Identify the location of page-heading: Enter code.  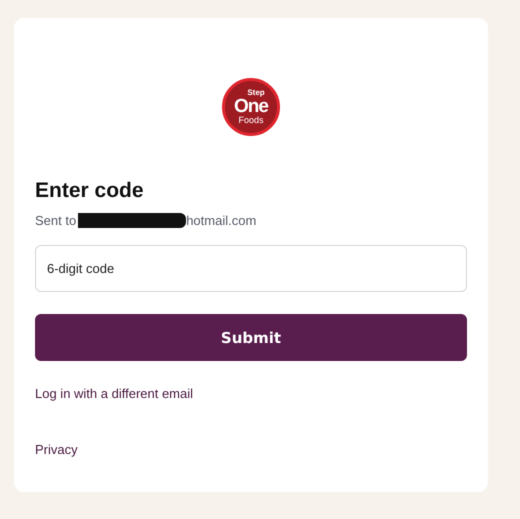
(90, 191).